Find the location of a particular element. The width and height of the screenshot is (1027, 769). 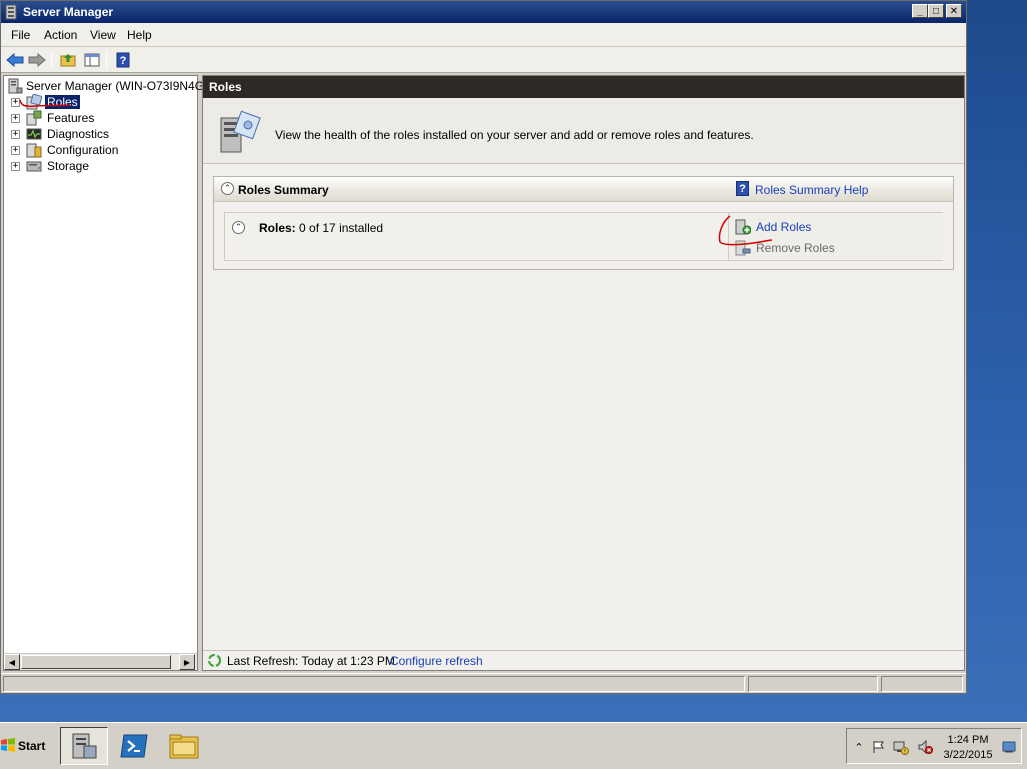

roles-summary-help-link: Roles Summary Help is located at coordinates (811, 190).